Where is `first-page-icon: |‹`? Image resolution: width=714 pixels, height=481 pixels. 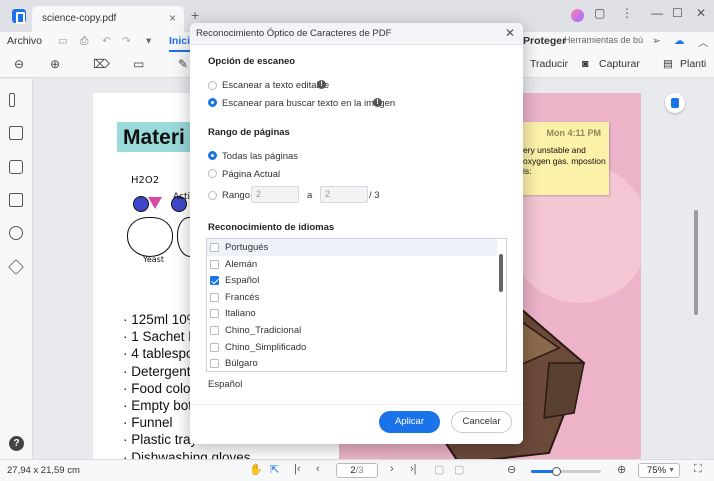
first-page-icon: |‹ is located at coordinates (297, 469).